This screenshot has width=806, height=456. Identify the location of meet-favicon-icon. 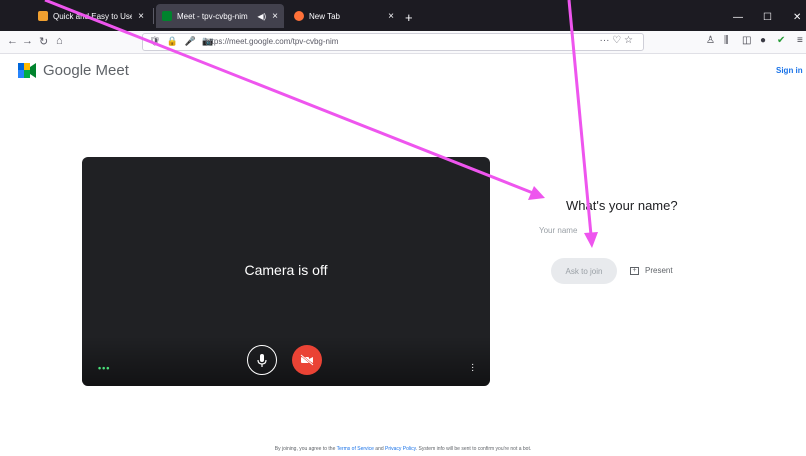
(167, 16).